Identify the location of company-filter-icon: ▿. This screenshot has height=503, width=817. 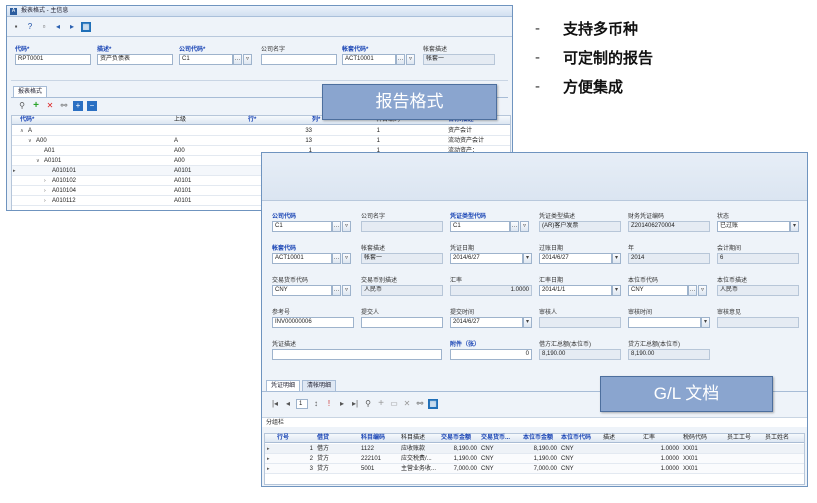
(247, 59).